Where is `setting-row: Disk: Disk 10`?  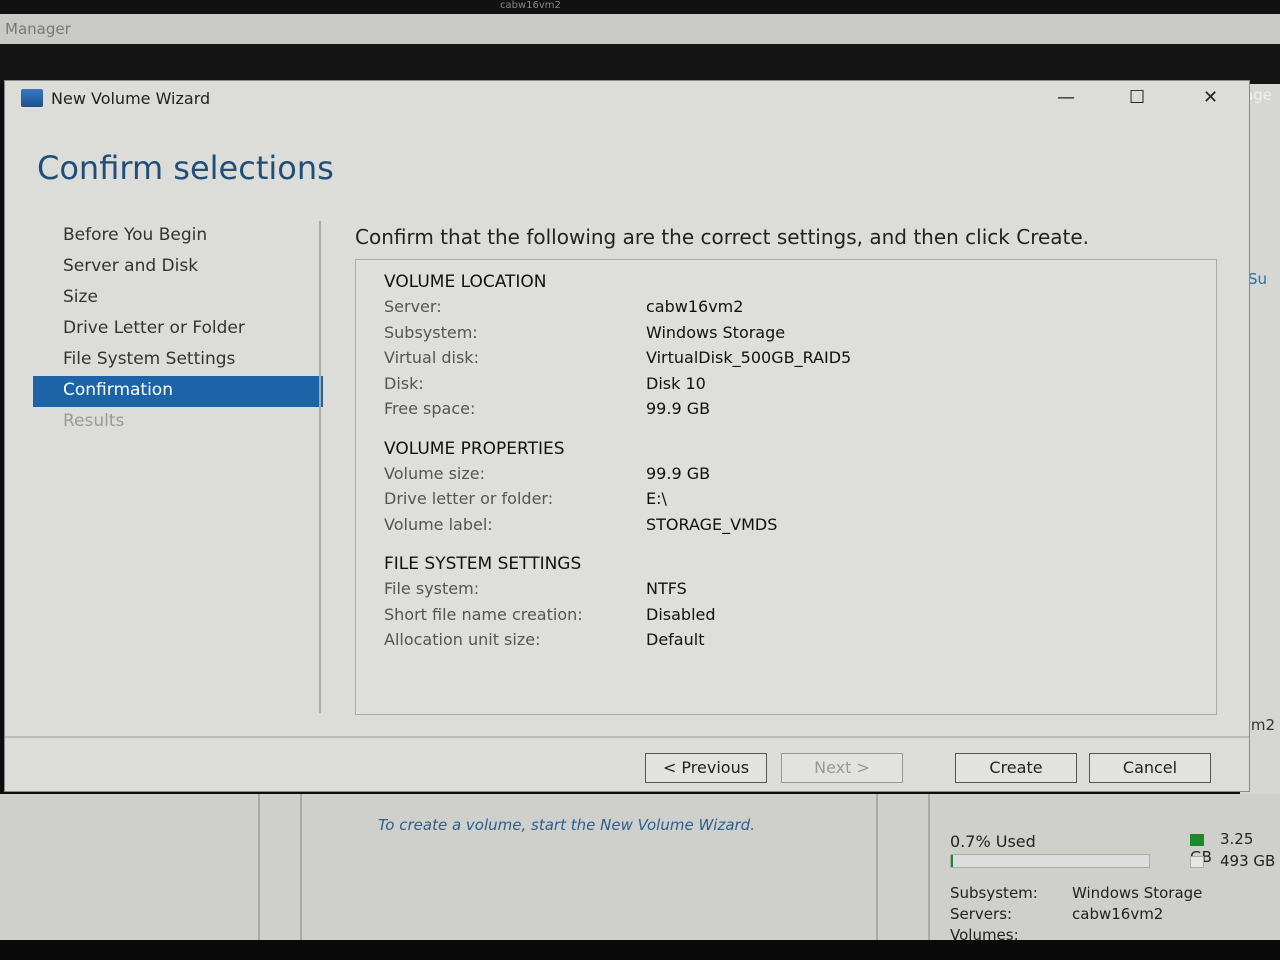 setting-row: Disk: Disk 10 is located at coordinates (784, 383).